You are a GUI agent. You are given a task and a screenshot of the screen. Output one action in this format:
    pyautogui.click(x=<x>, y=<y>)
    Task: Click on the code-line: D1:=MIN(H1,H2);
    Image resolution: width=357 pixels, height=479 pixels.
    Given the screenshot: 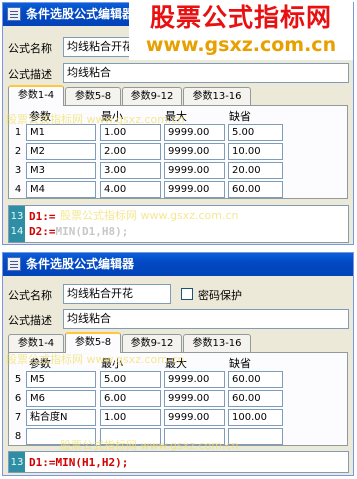 What is the action you would take?
    pyautogui.click(x=79, y=462)
    